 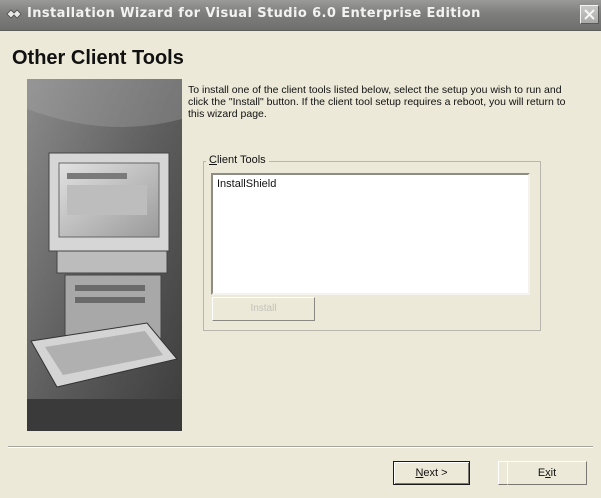 I want to click on client-tools-list: InstallShield, so click(x=370, y=234).